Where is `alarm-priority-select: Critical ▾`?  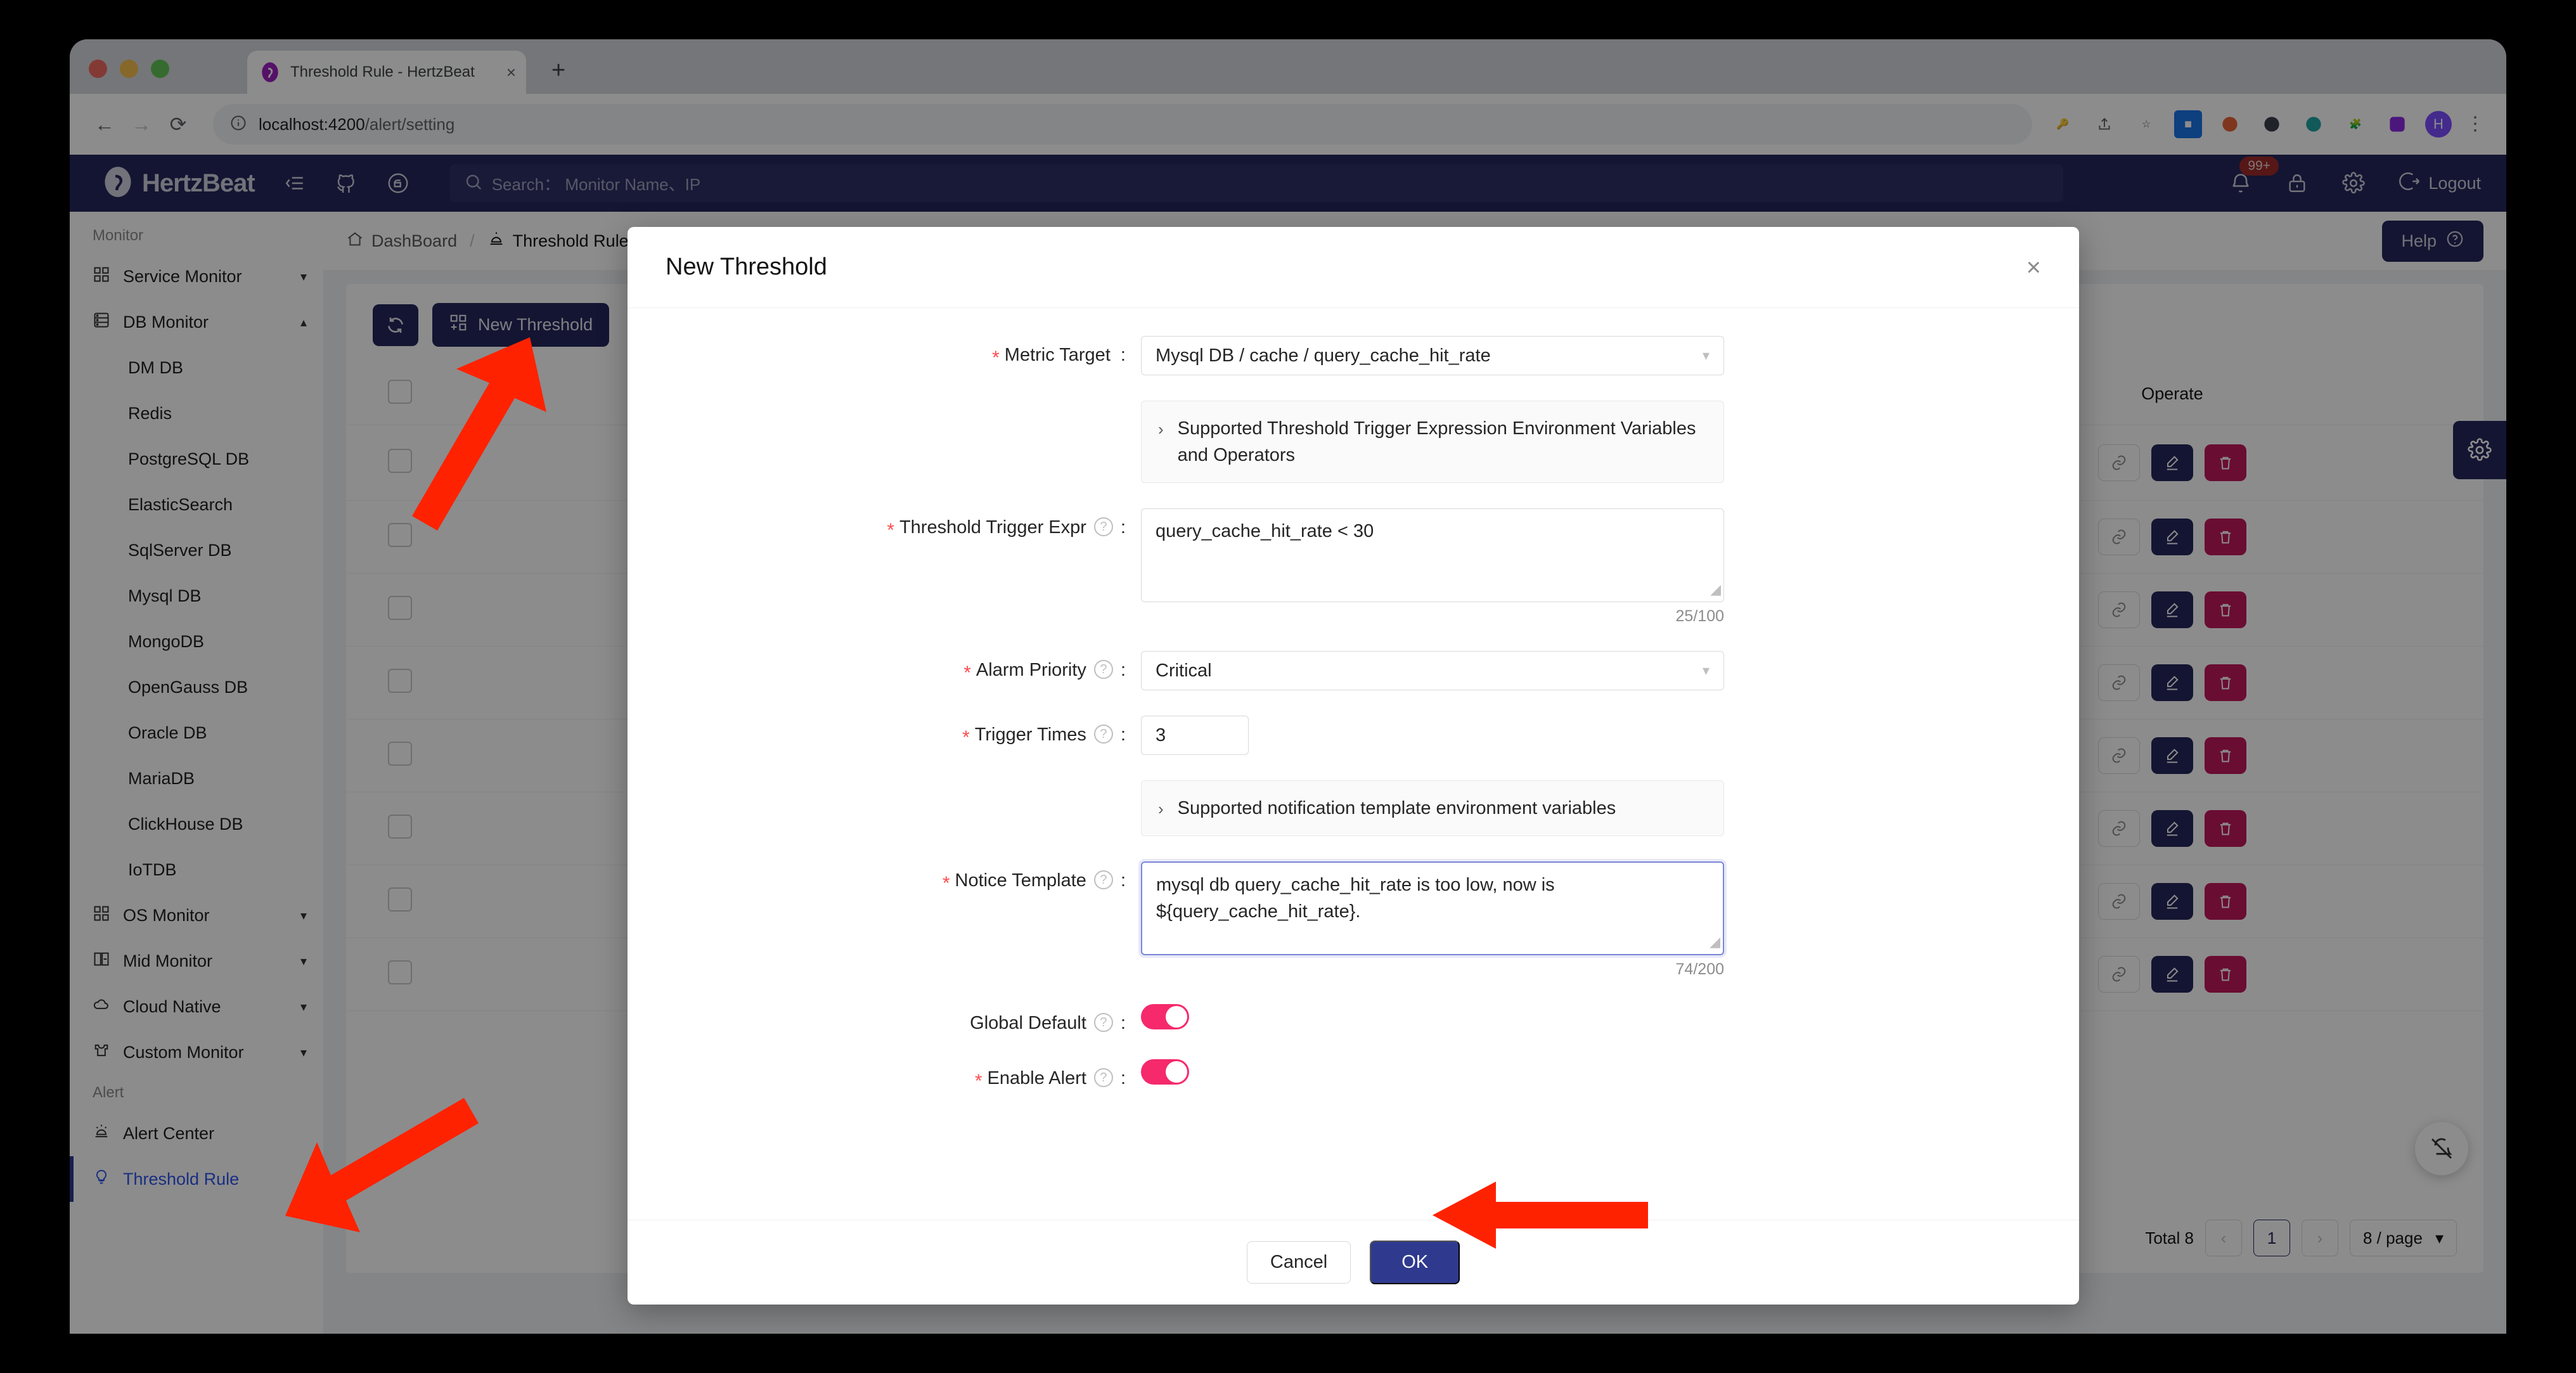 alarm-priority-select: Critical ▾ is located at coordinates (1432, 671).